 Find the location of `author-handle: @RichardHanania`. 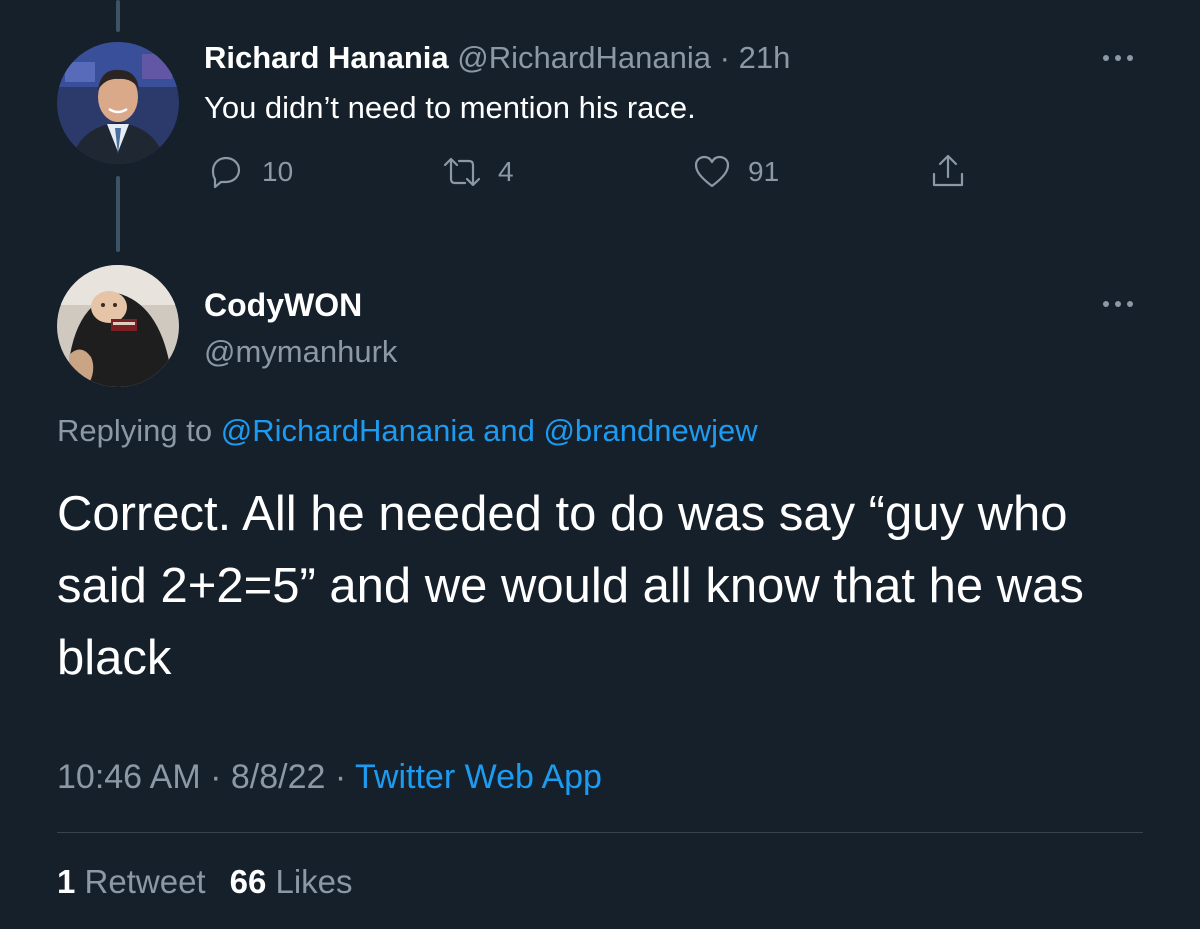

author-handle: @RichardHanania is located at coordinates (584, 57).